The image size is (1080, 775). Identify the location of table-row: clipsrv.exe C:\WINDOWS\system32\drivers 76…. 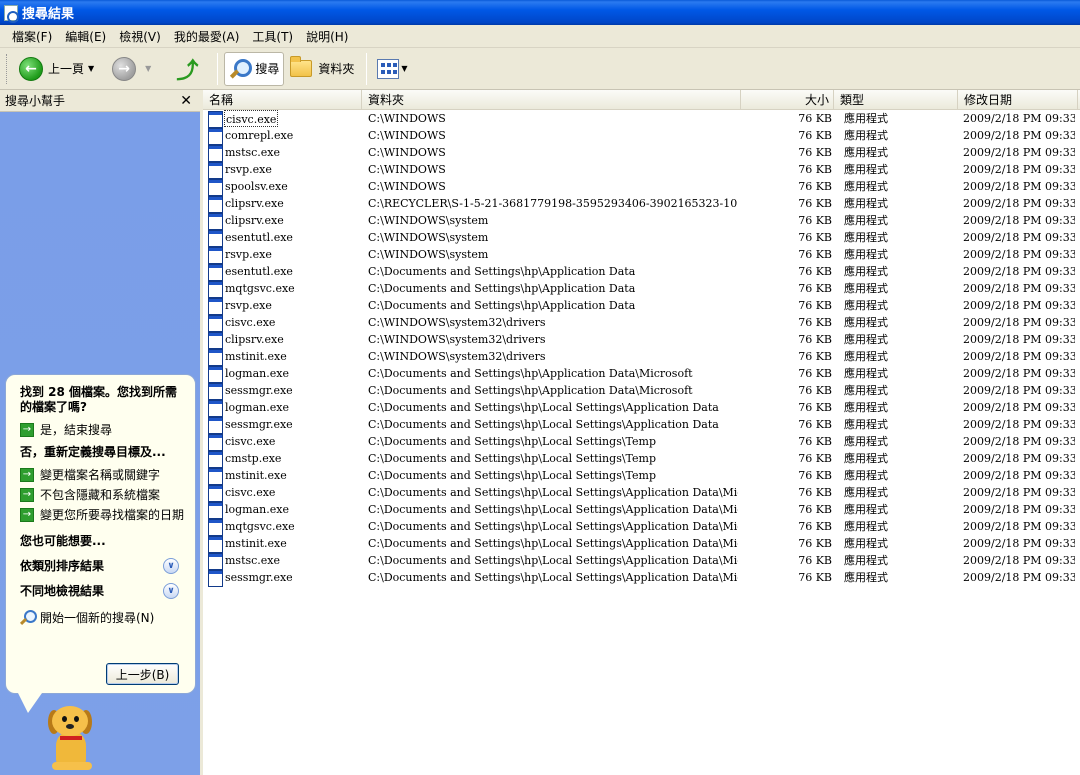
(641, 340).